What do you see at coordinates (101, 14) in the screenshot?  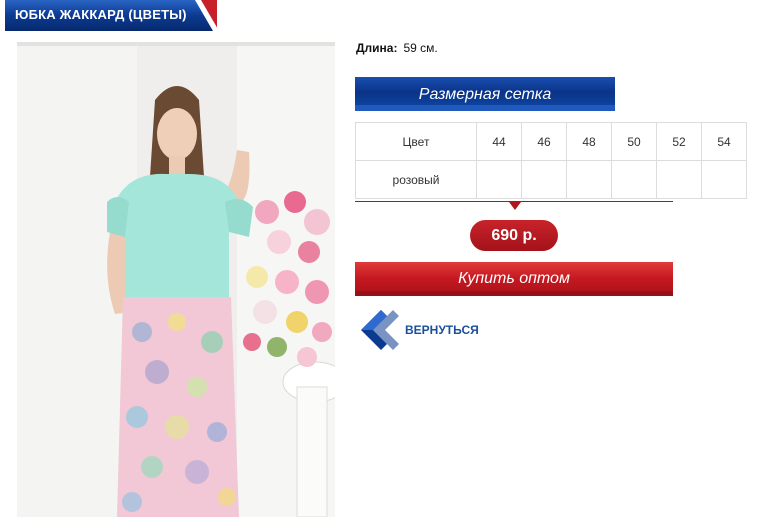 I see `product-title: ЮБКА ЖАККАРД (ЦВЕТЫ)` at bounding box center [101, 14].